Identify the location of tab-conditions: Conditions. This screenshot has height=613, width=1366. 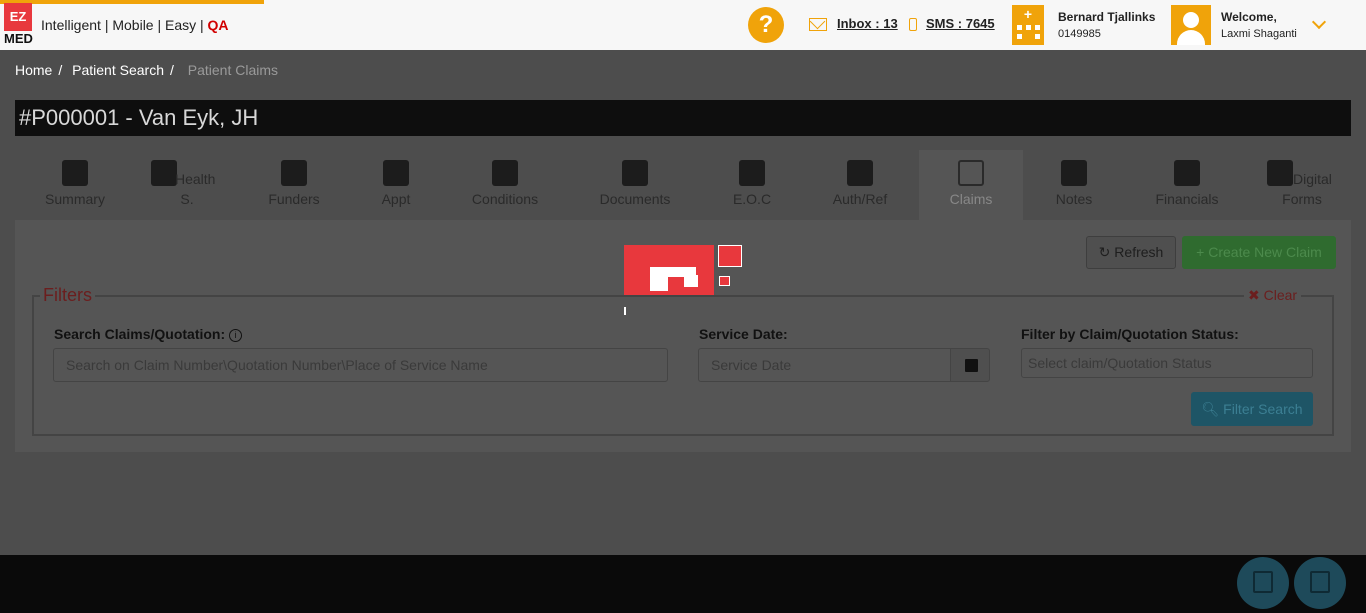
(505, 185).